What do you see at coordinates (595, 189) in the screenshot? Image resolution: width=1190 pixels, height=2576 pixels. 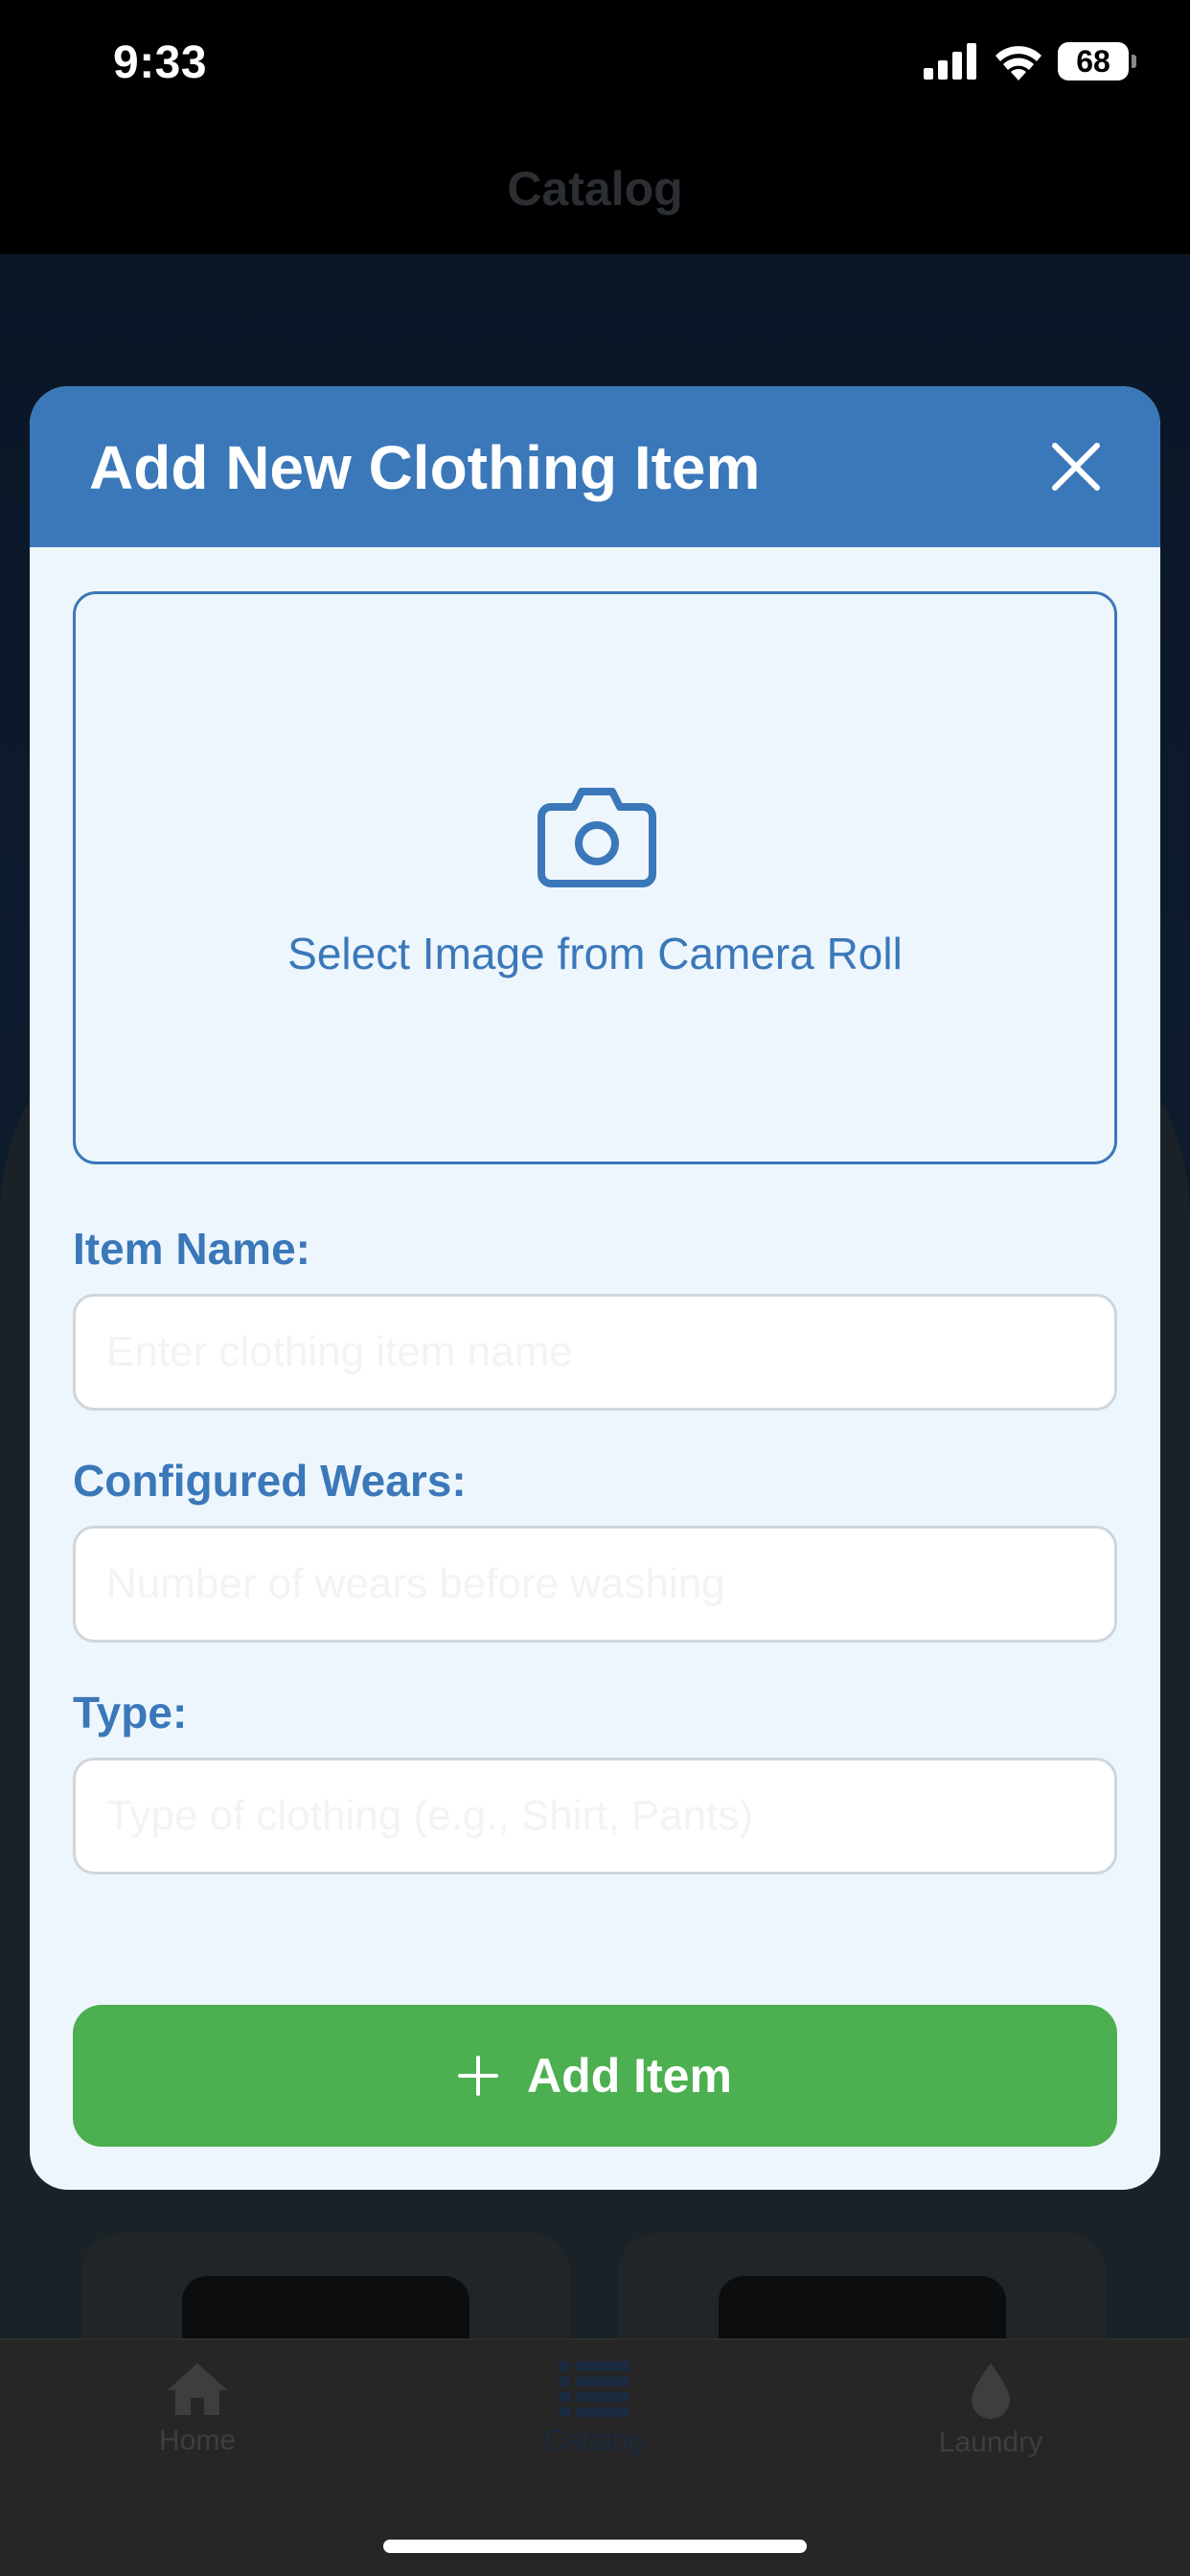 I see `nav-title: Catalog` at bounding box center [595, 189].